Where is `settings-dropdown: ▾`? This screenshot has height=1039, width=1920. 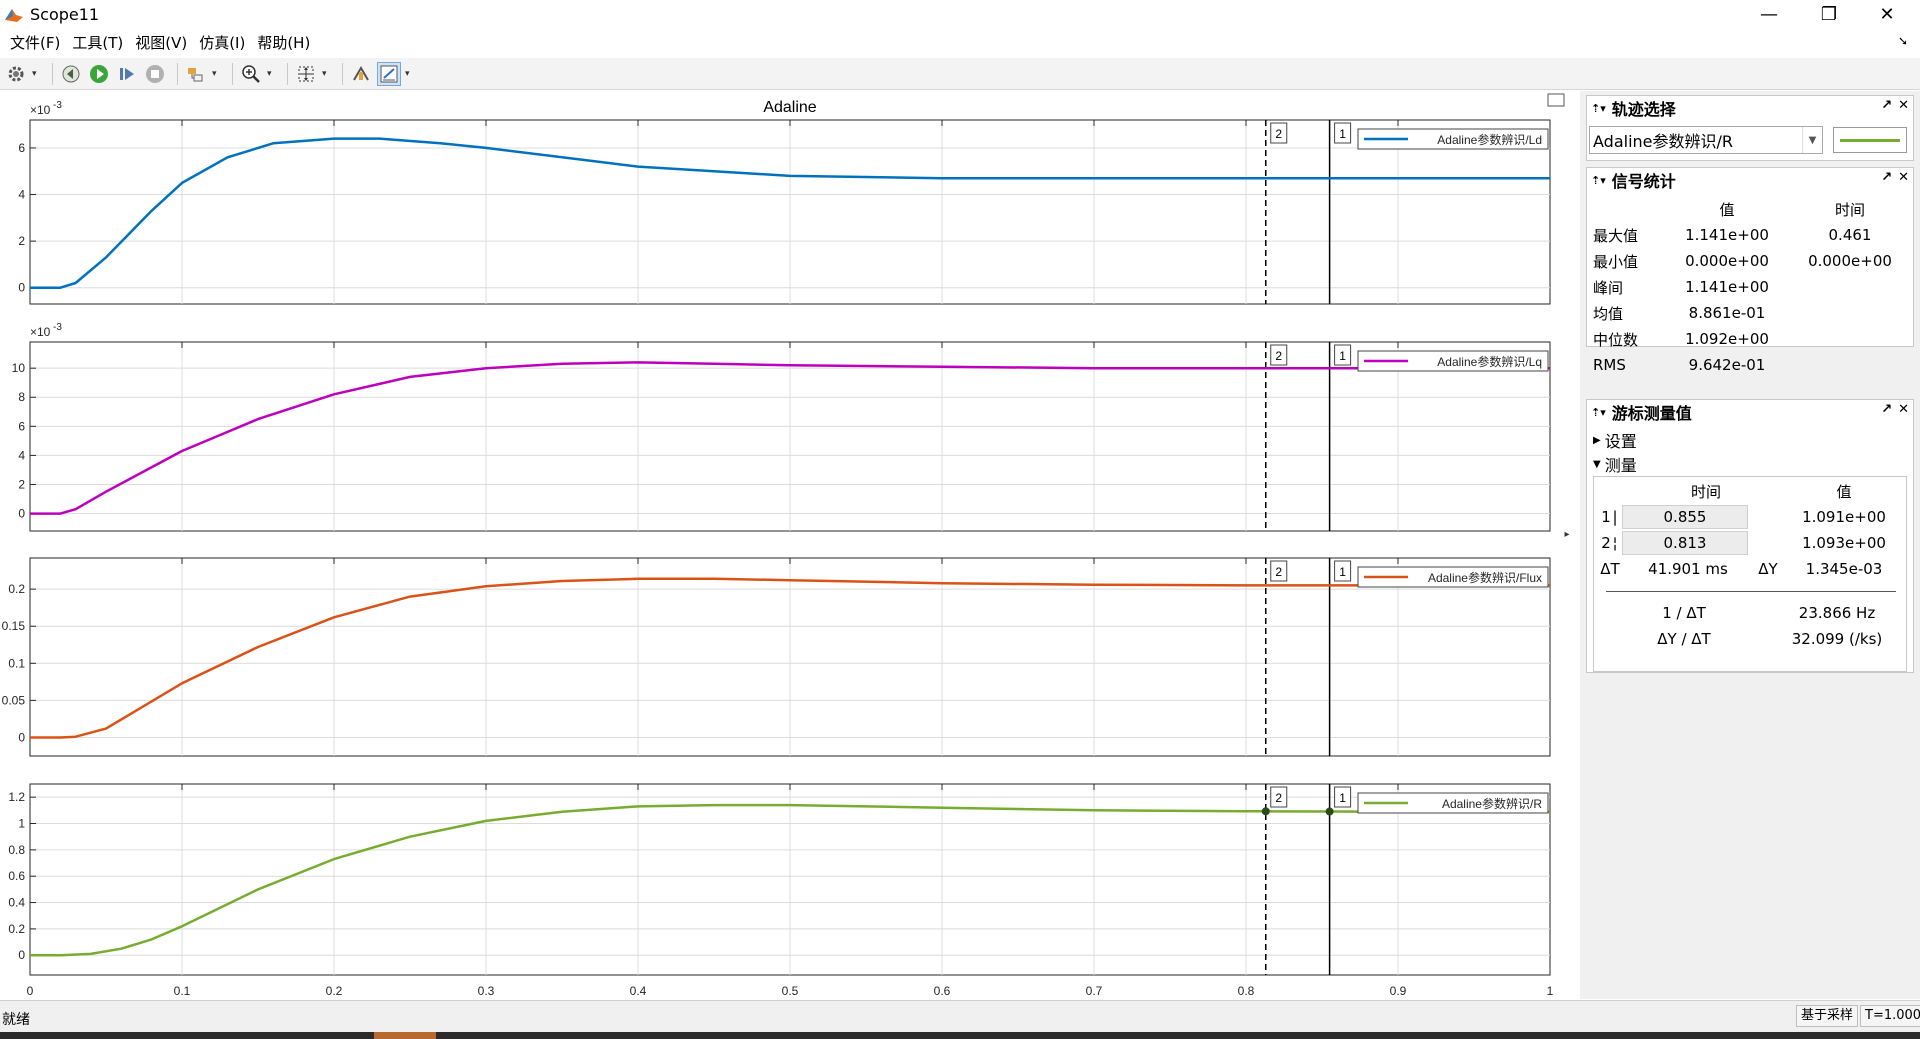 settings-dropdown: ▾ is located at coordinates (36, 74).